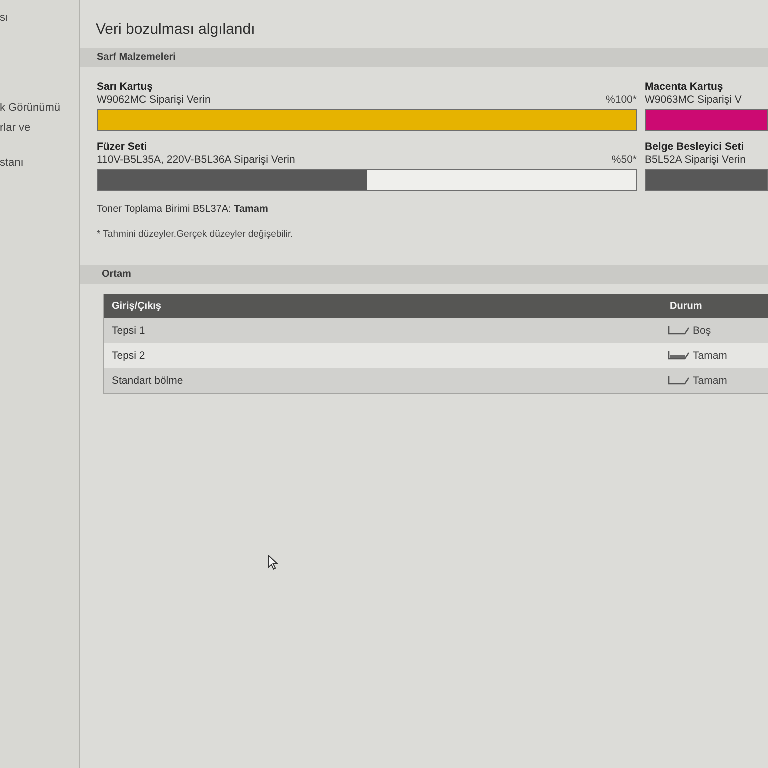  What do you see at coordinates (136, 306) in the screenshot?
I see `column-header: Giriş/Çıkış` at bounding box center [136, 306].